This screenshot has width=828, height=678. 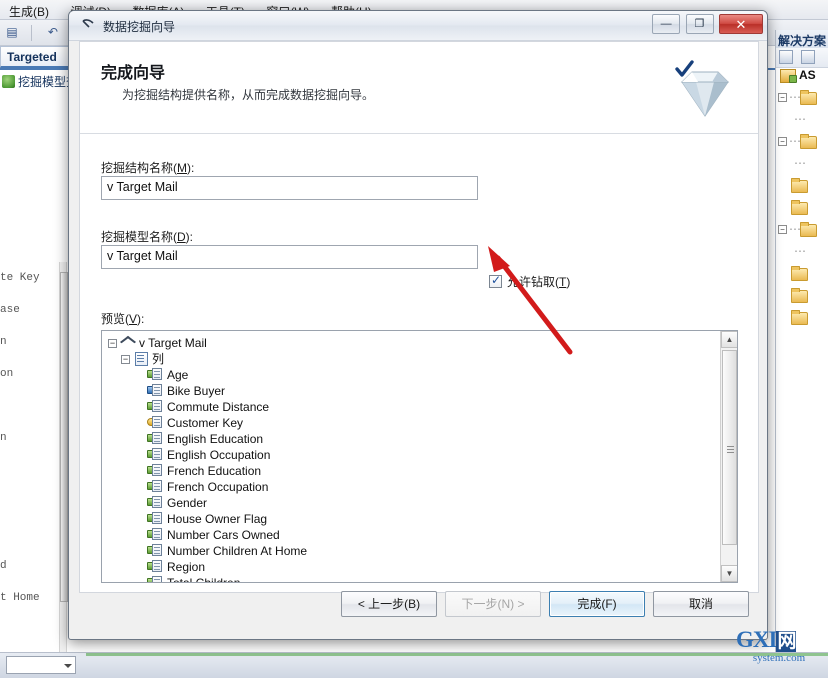 I want to click on window-controls: — ❐ ✕, so click(x=707, y=24).